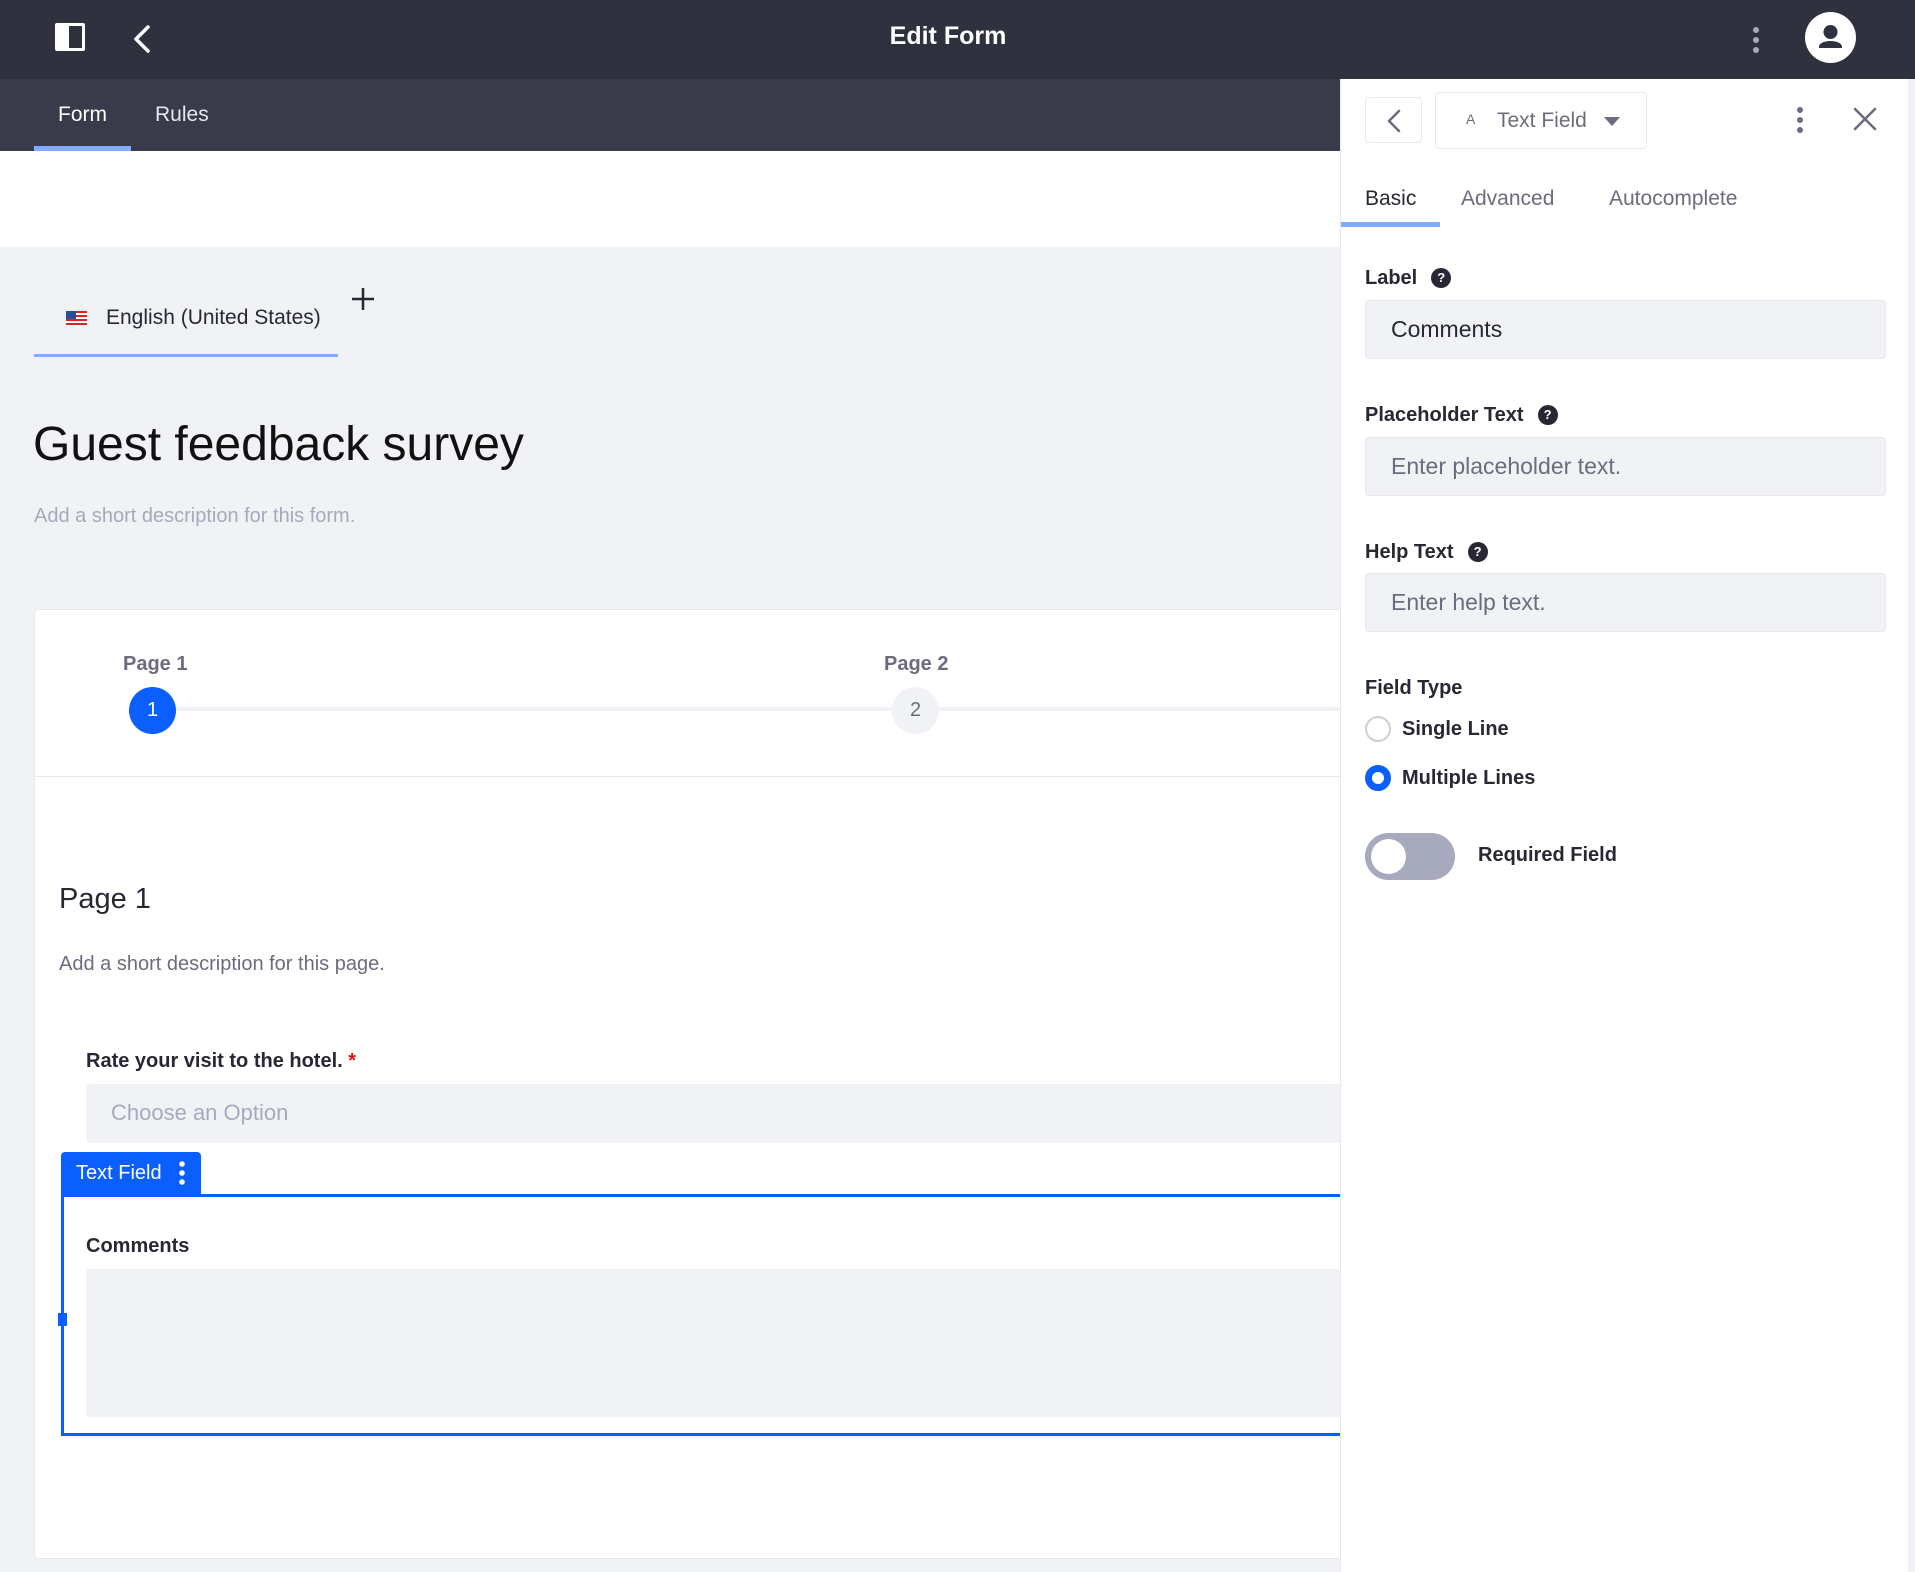  I want to click on form-title: Guest feedback survey, so click(278, 444).